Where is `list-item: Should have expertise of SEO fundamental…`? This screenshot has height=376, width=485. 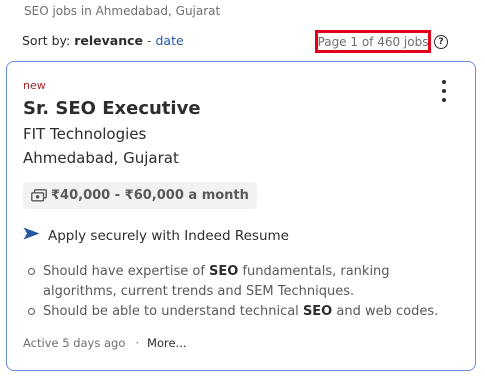
list-item: Should have expertise of SEO fundamental… is located at coordinates (238, 282).